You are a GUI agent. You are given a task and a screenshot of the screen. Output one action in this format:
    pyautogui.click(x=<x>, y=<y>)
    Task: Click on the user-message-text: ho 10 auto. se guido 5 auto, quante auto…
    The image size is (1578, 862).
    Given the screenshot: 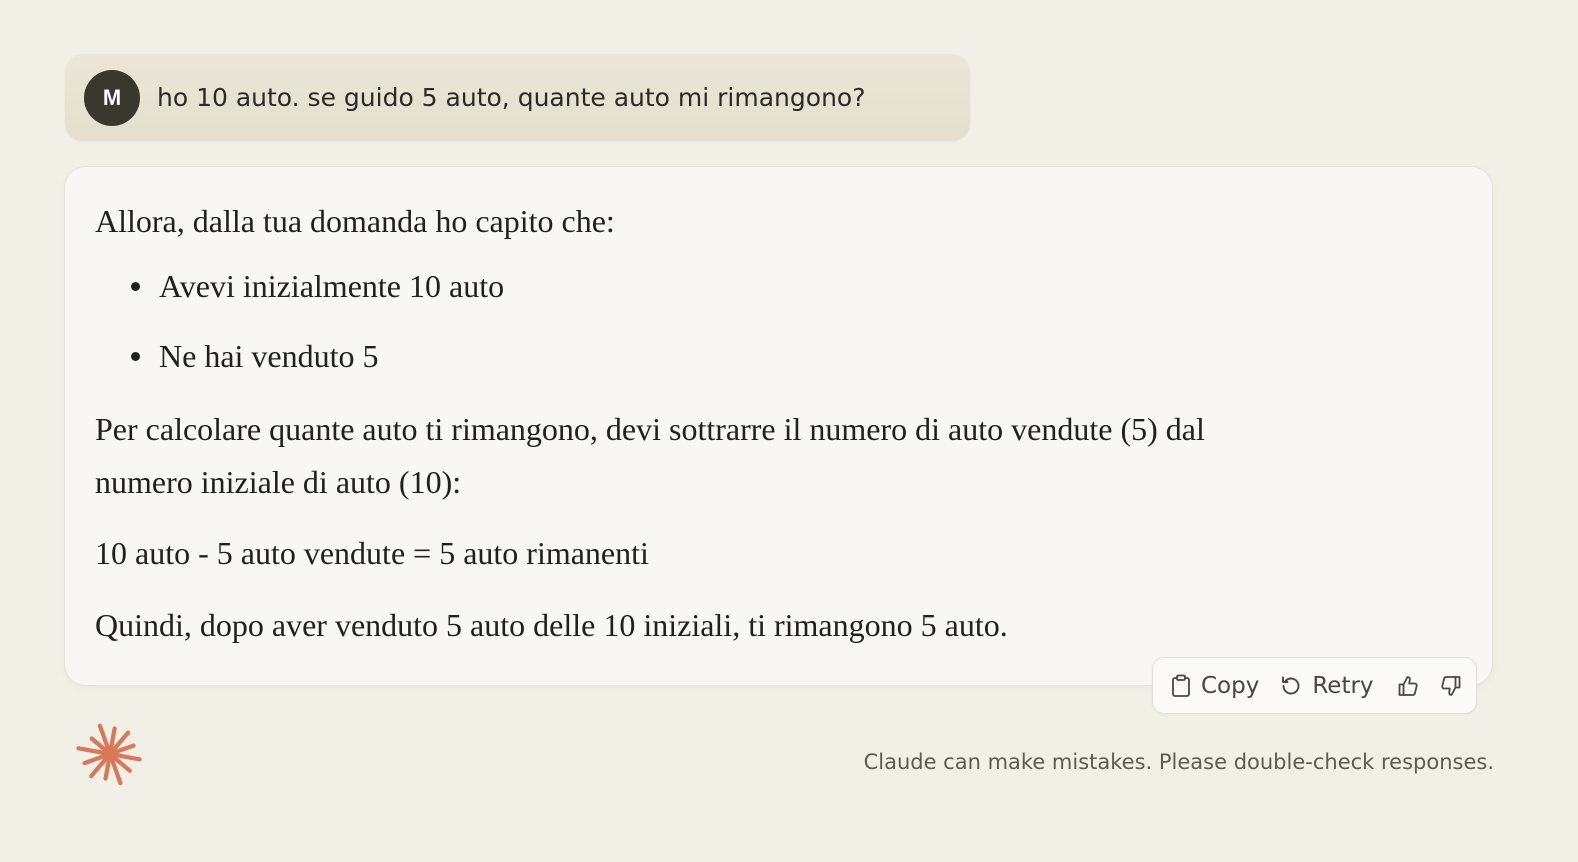 What is the action you would take?
    pyautogui.click(x=511, y=97)
    